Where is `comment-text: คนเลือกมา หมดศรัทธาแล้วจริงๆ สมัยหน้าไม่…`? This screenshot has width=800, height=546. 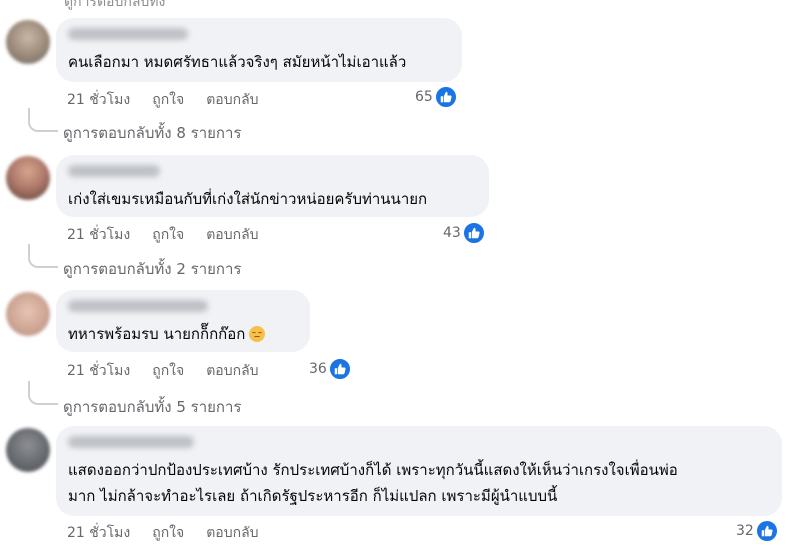 comment-text: คนเลือกมา หมดศรัทธาแล้วจริงๆ สมัยหน้าไม่… is located at coordinates (237, 62).